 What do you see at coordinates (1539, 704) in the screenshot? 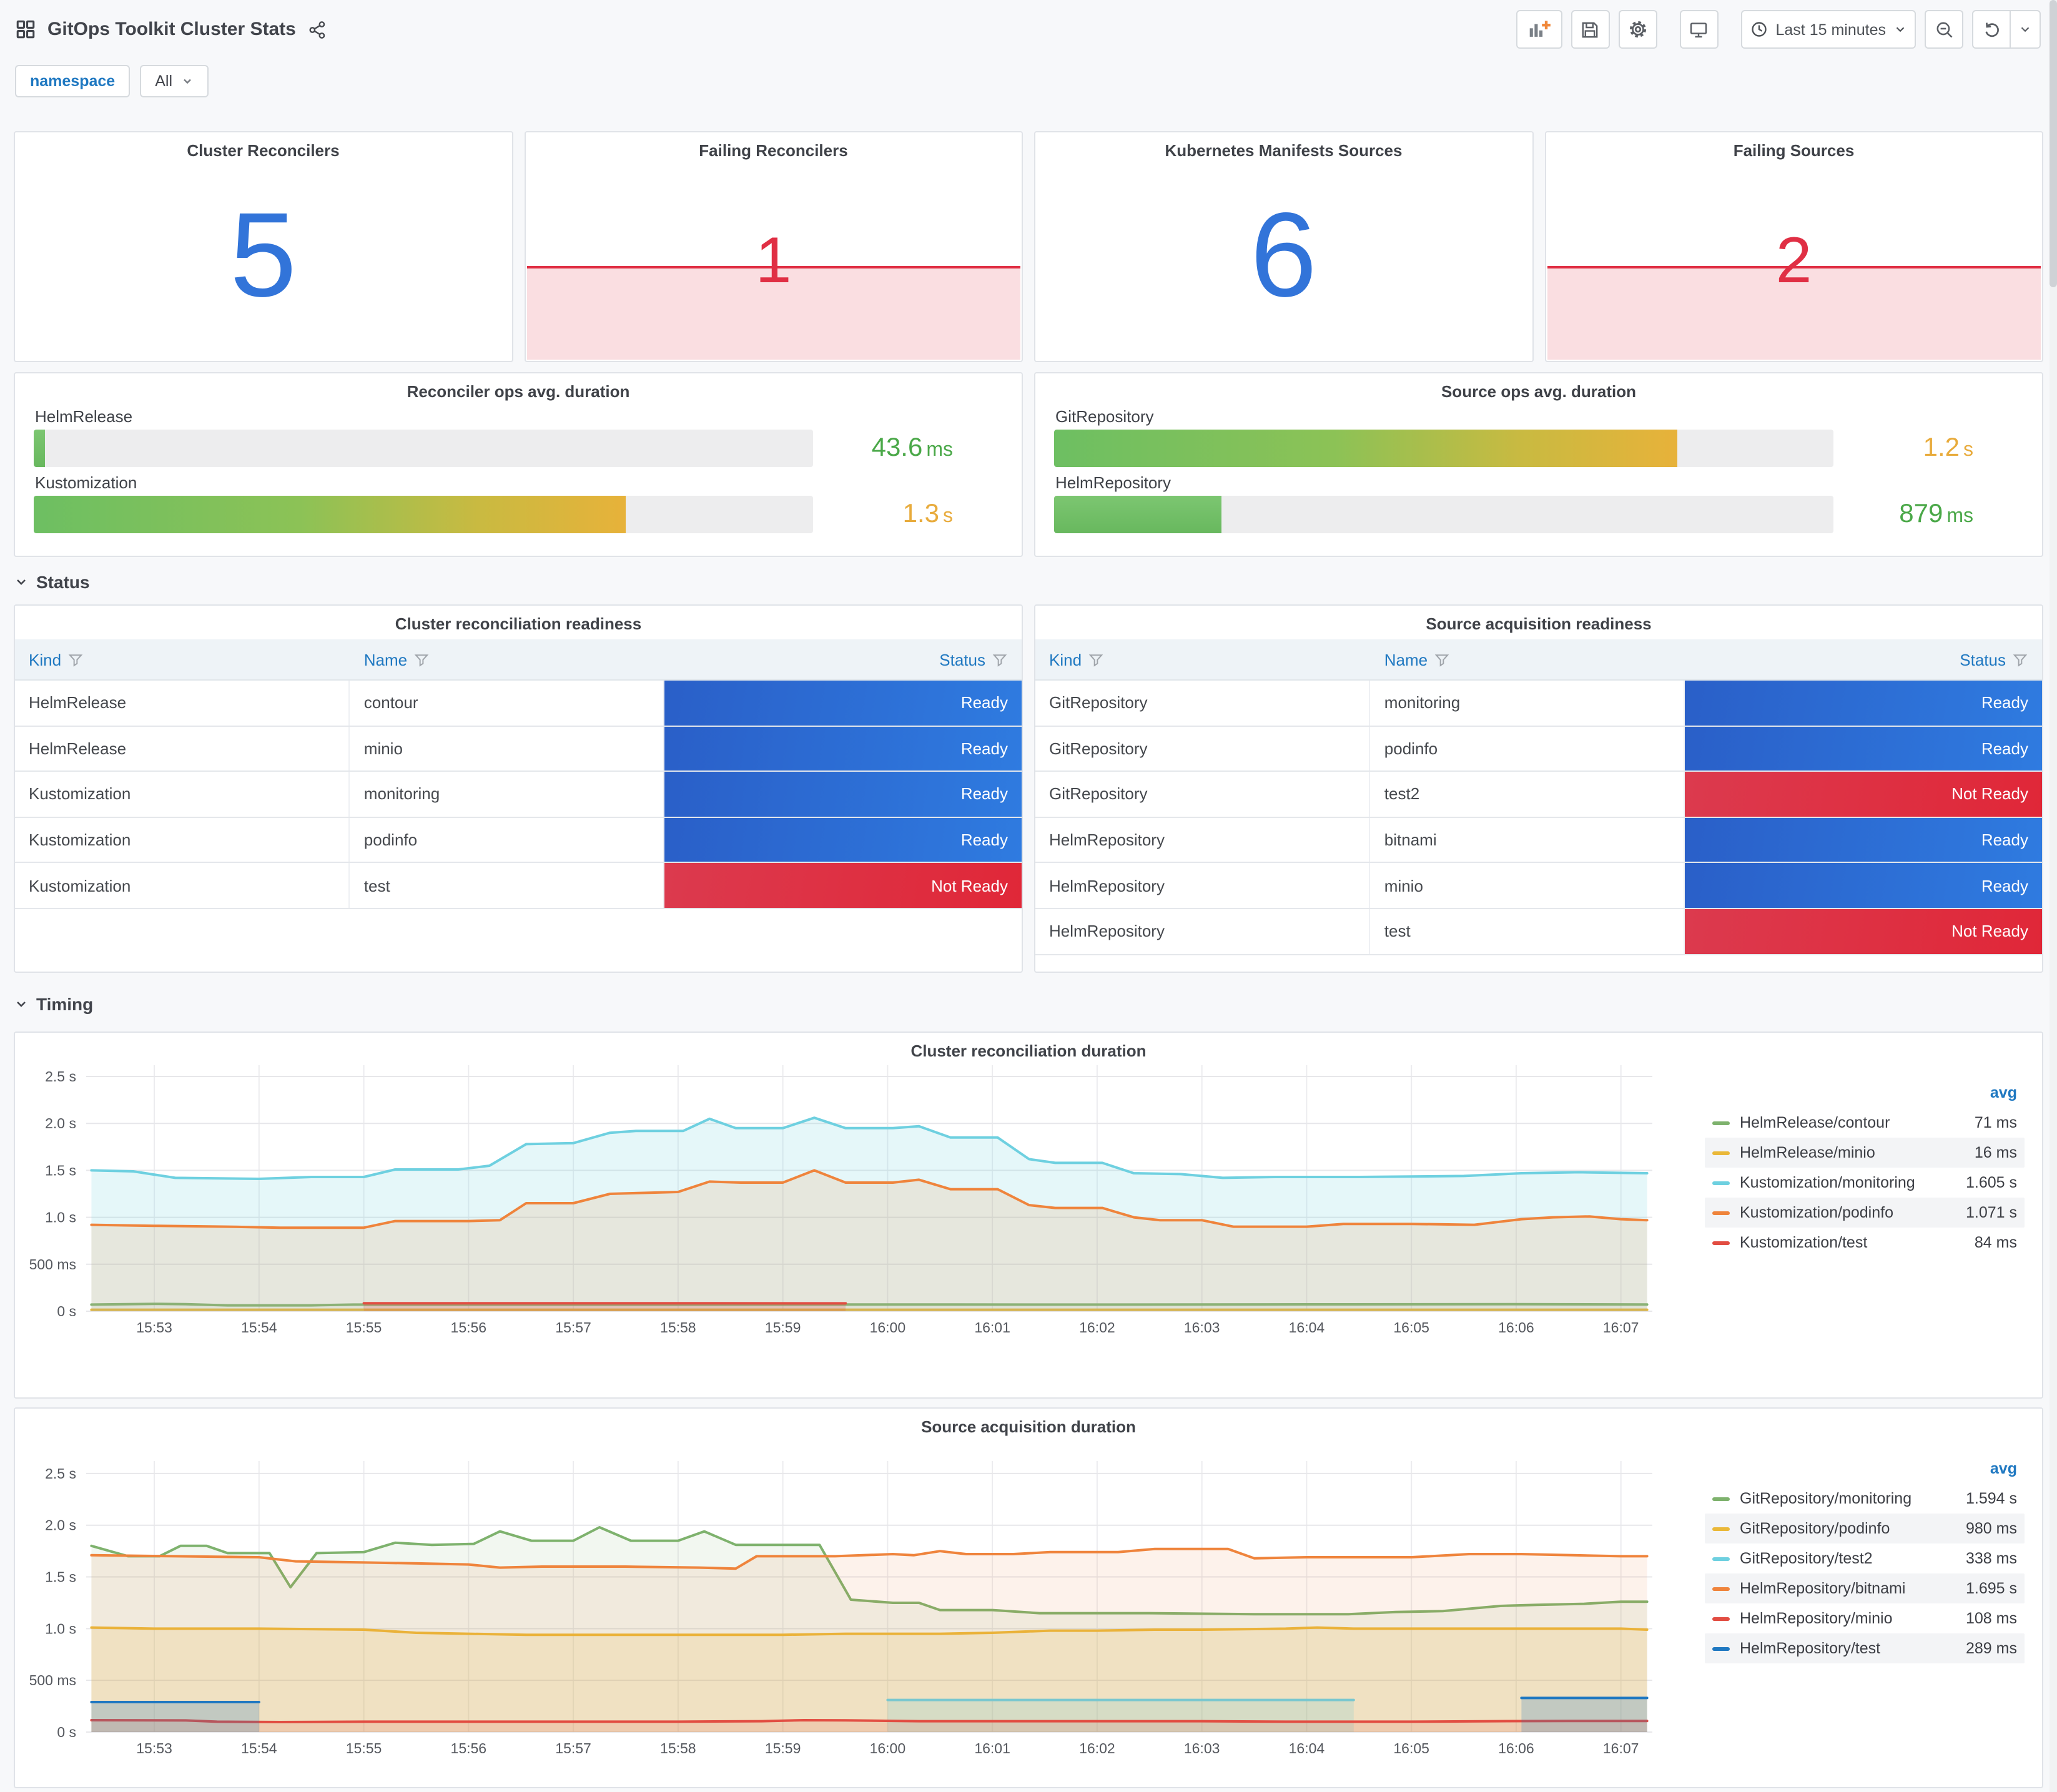
I see `table-row: GitRepository monitoring Ready` at bounding box center [1539, 704].